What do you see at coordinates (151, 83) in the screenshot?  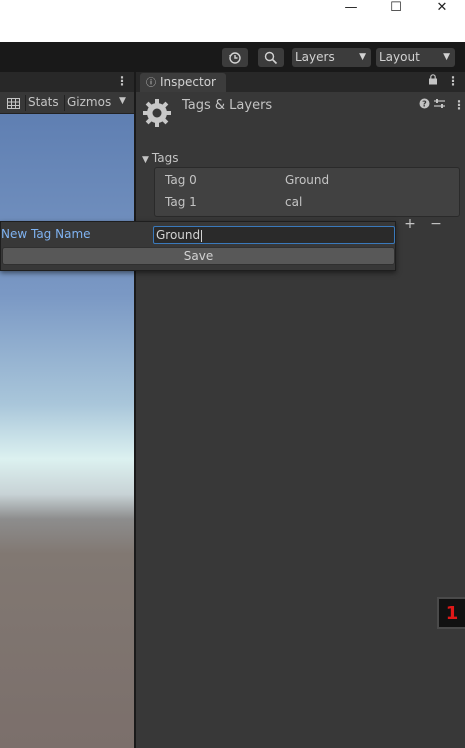 I see `info-icon: ⓘ` at bounding box center [151, 83].